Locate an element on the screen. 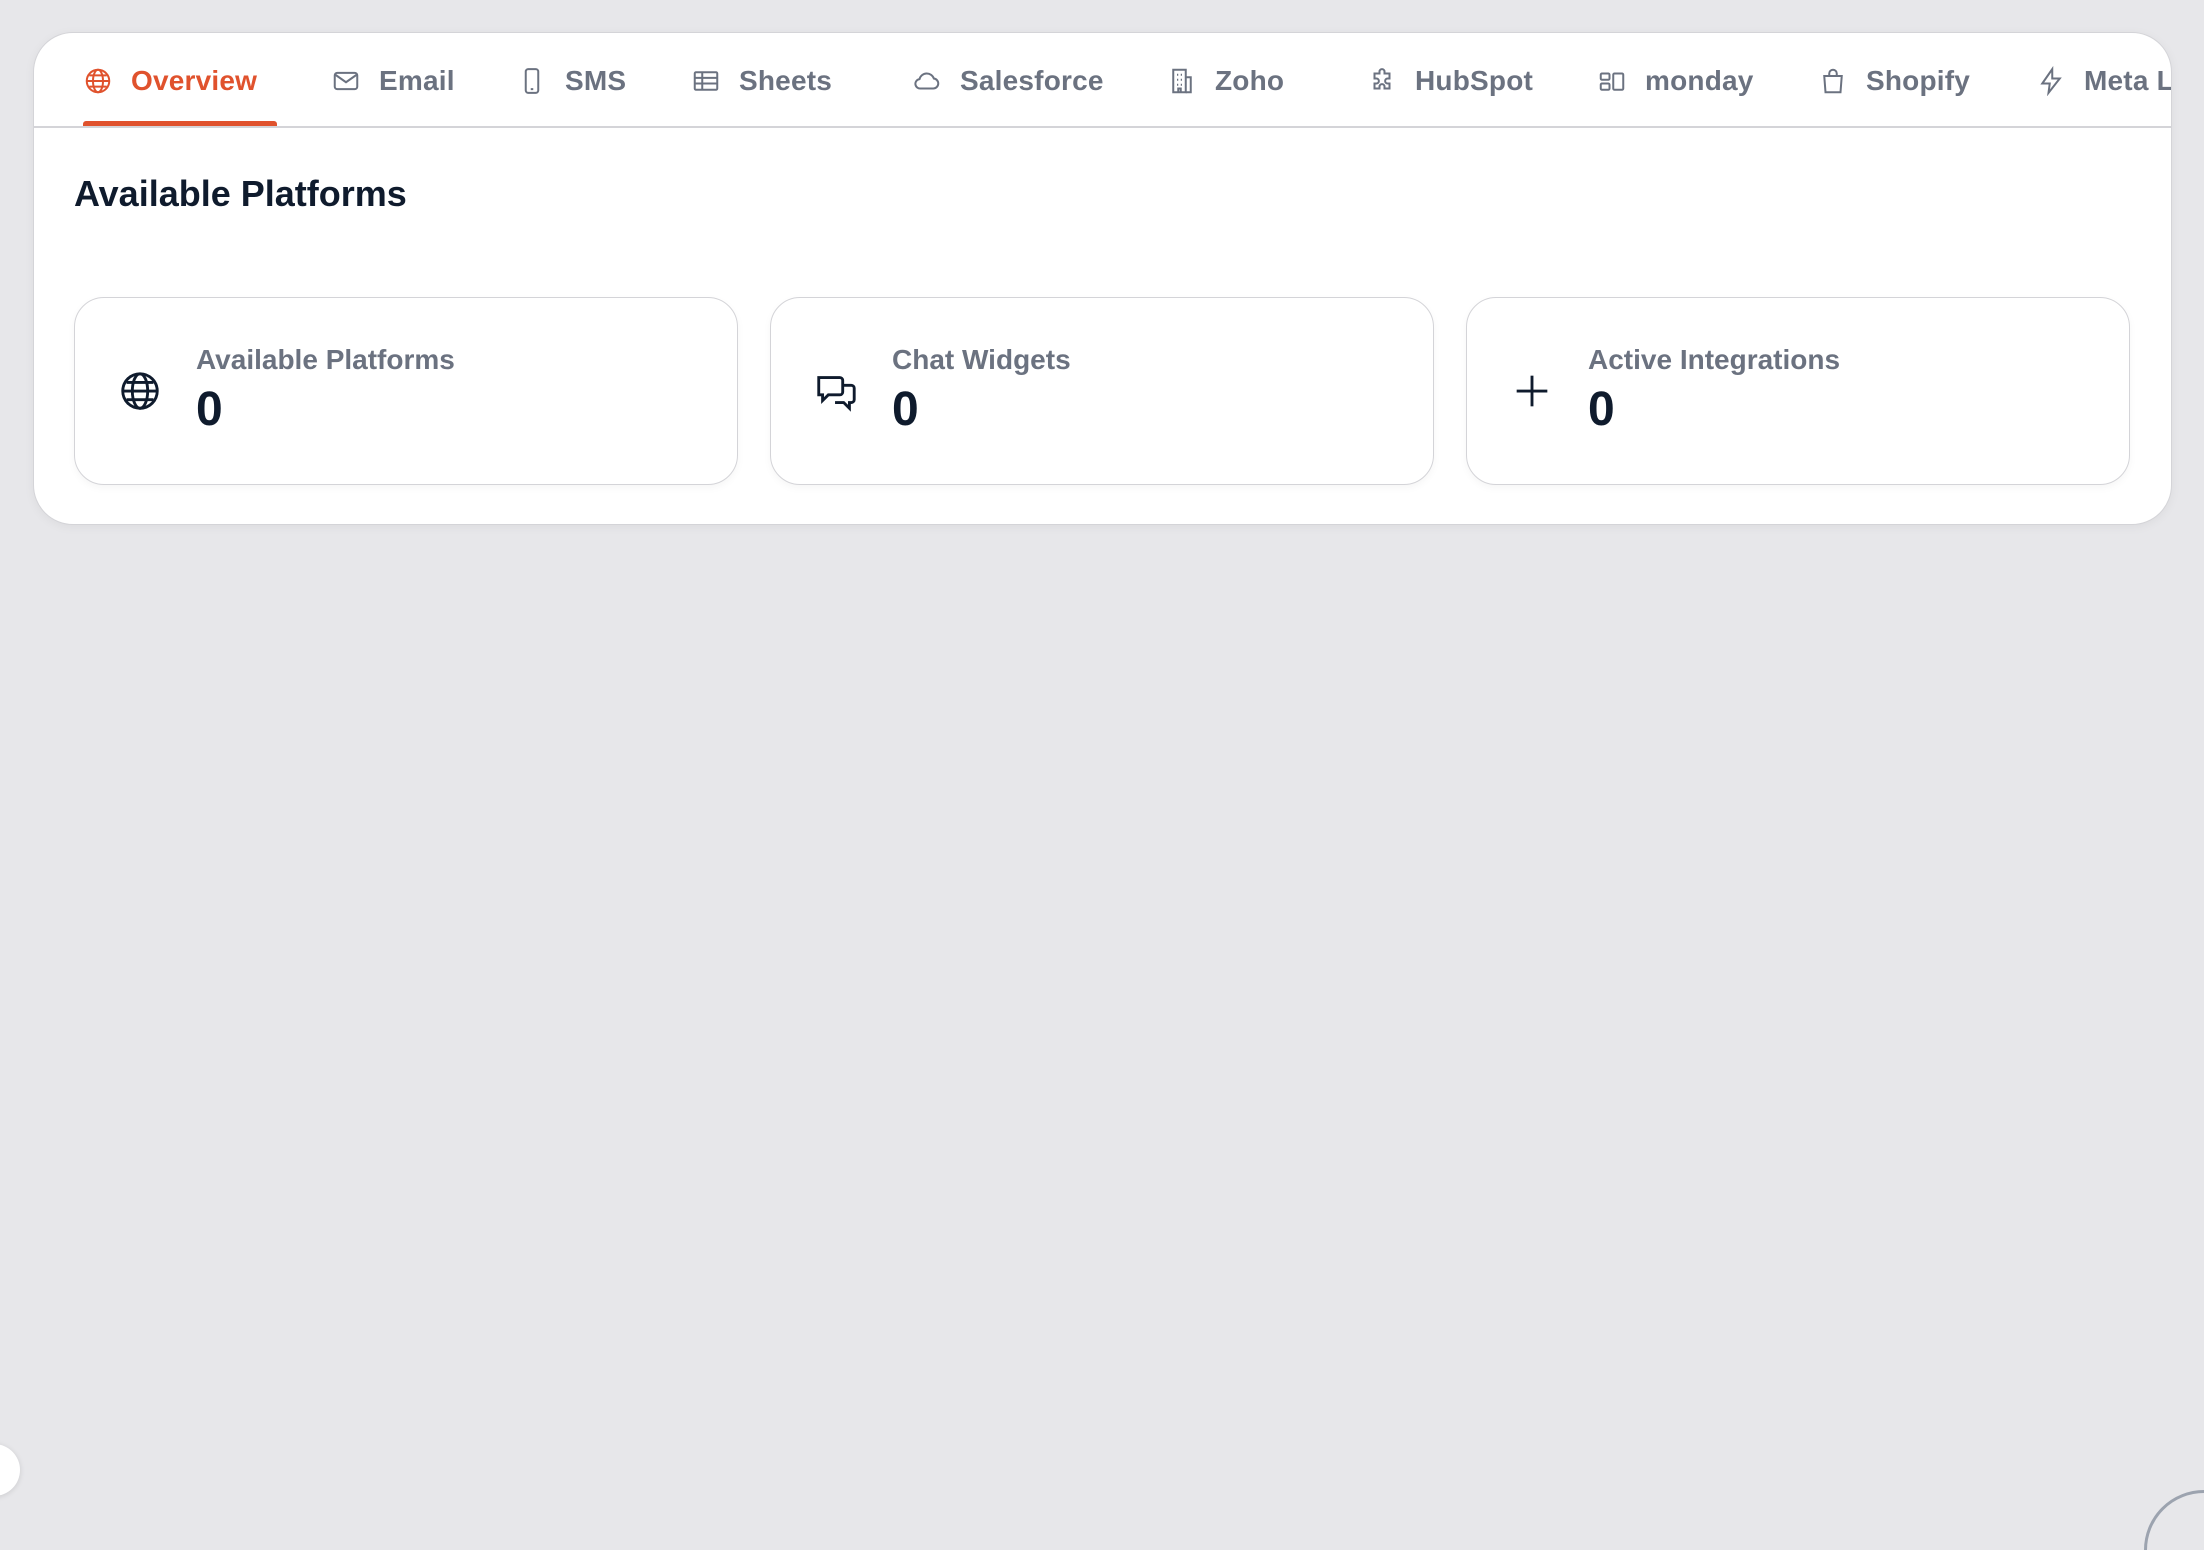 The height and width of the screenshot is (1550, 2204). side-handle is located at coordinates (10, 1470).